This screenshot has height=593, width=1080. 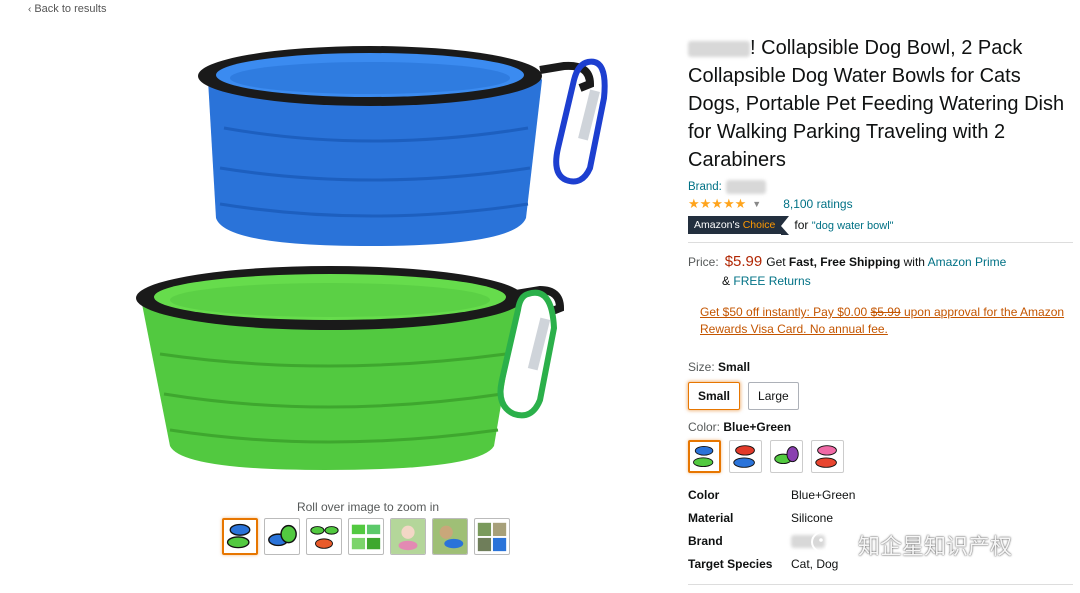 I want to click on ratings-count-link: 8,100 ratings, so click(x=817, y=204).